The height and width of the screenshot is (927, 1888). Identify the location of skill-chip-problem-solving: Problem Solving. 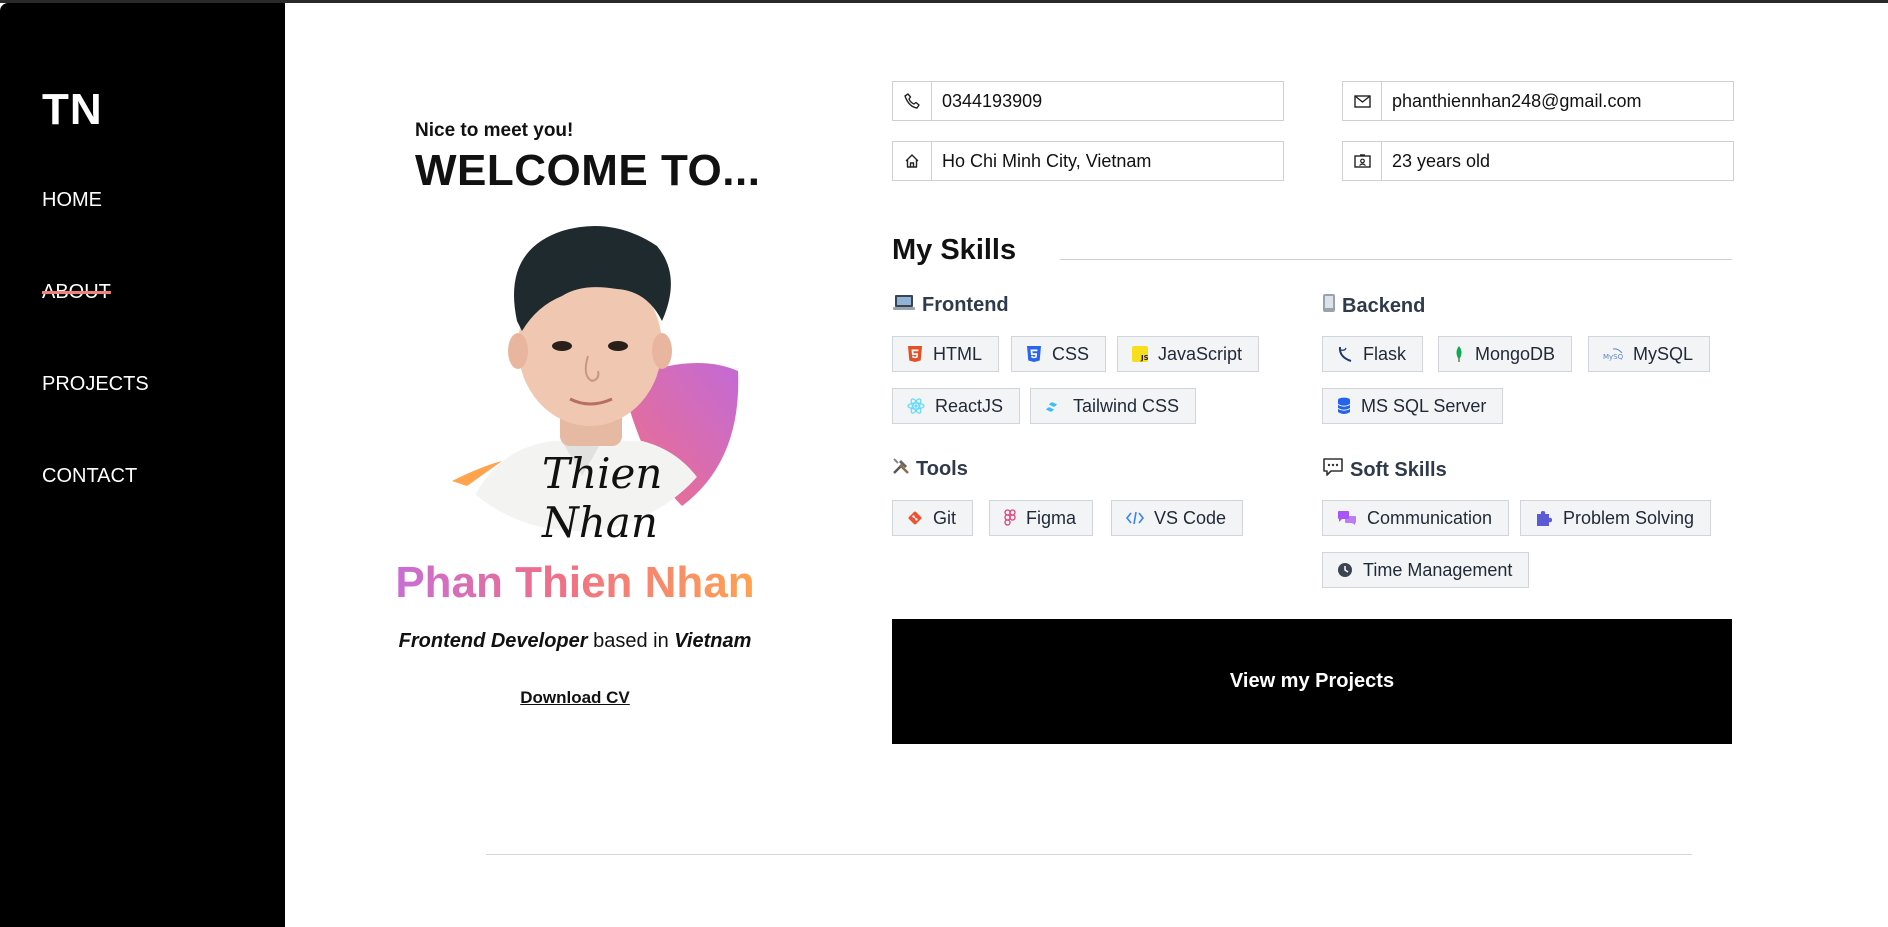
(1616, 518).